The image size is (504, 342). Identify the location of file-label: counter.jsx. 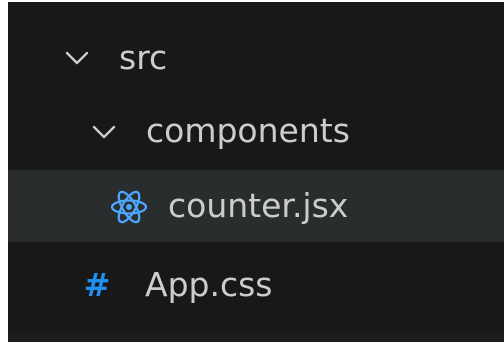
(258, 205).